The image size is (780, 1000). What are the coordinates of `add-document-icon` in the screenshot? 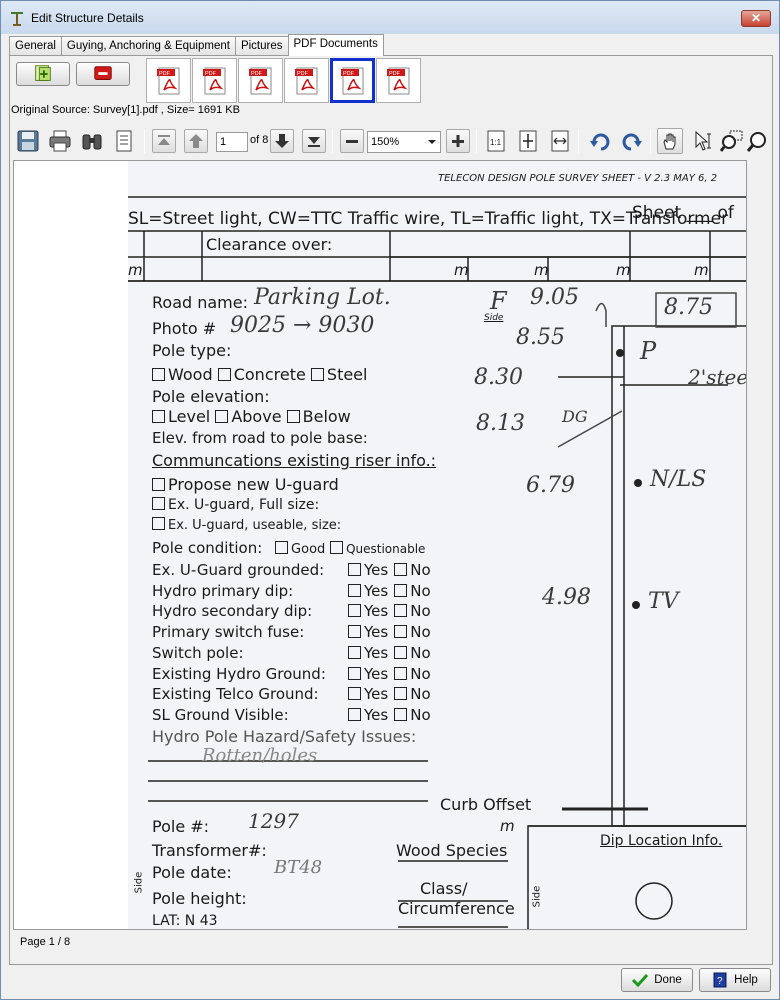 It's located at (43, 73).